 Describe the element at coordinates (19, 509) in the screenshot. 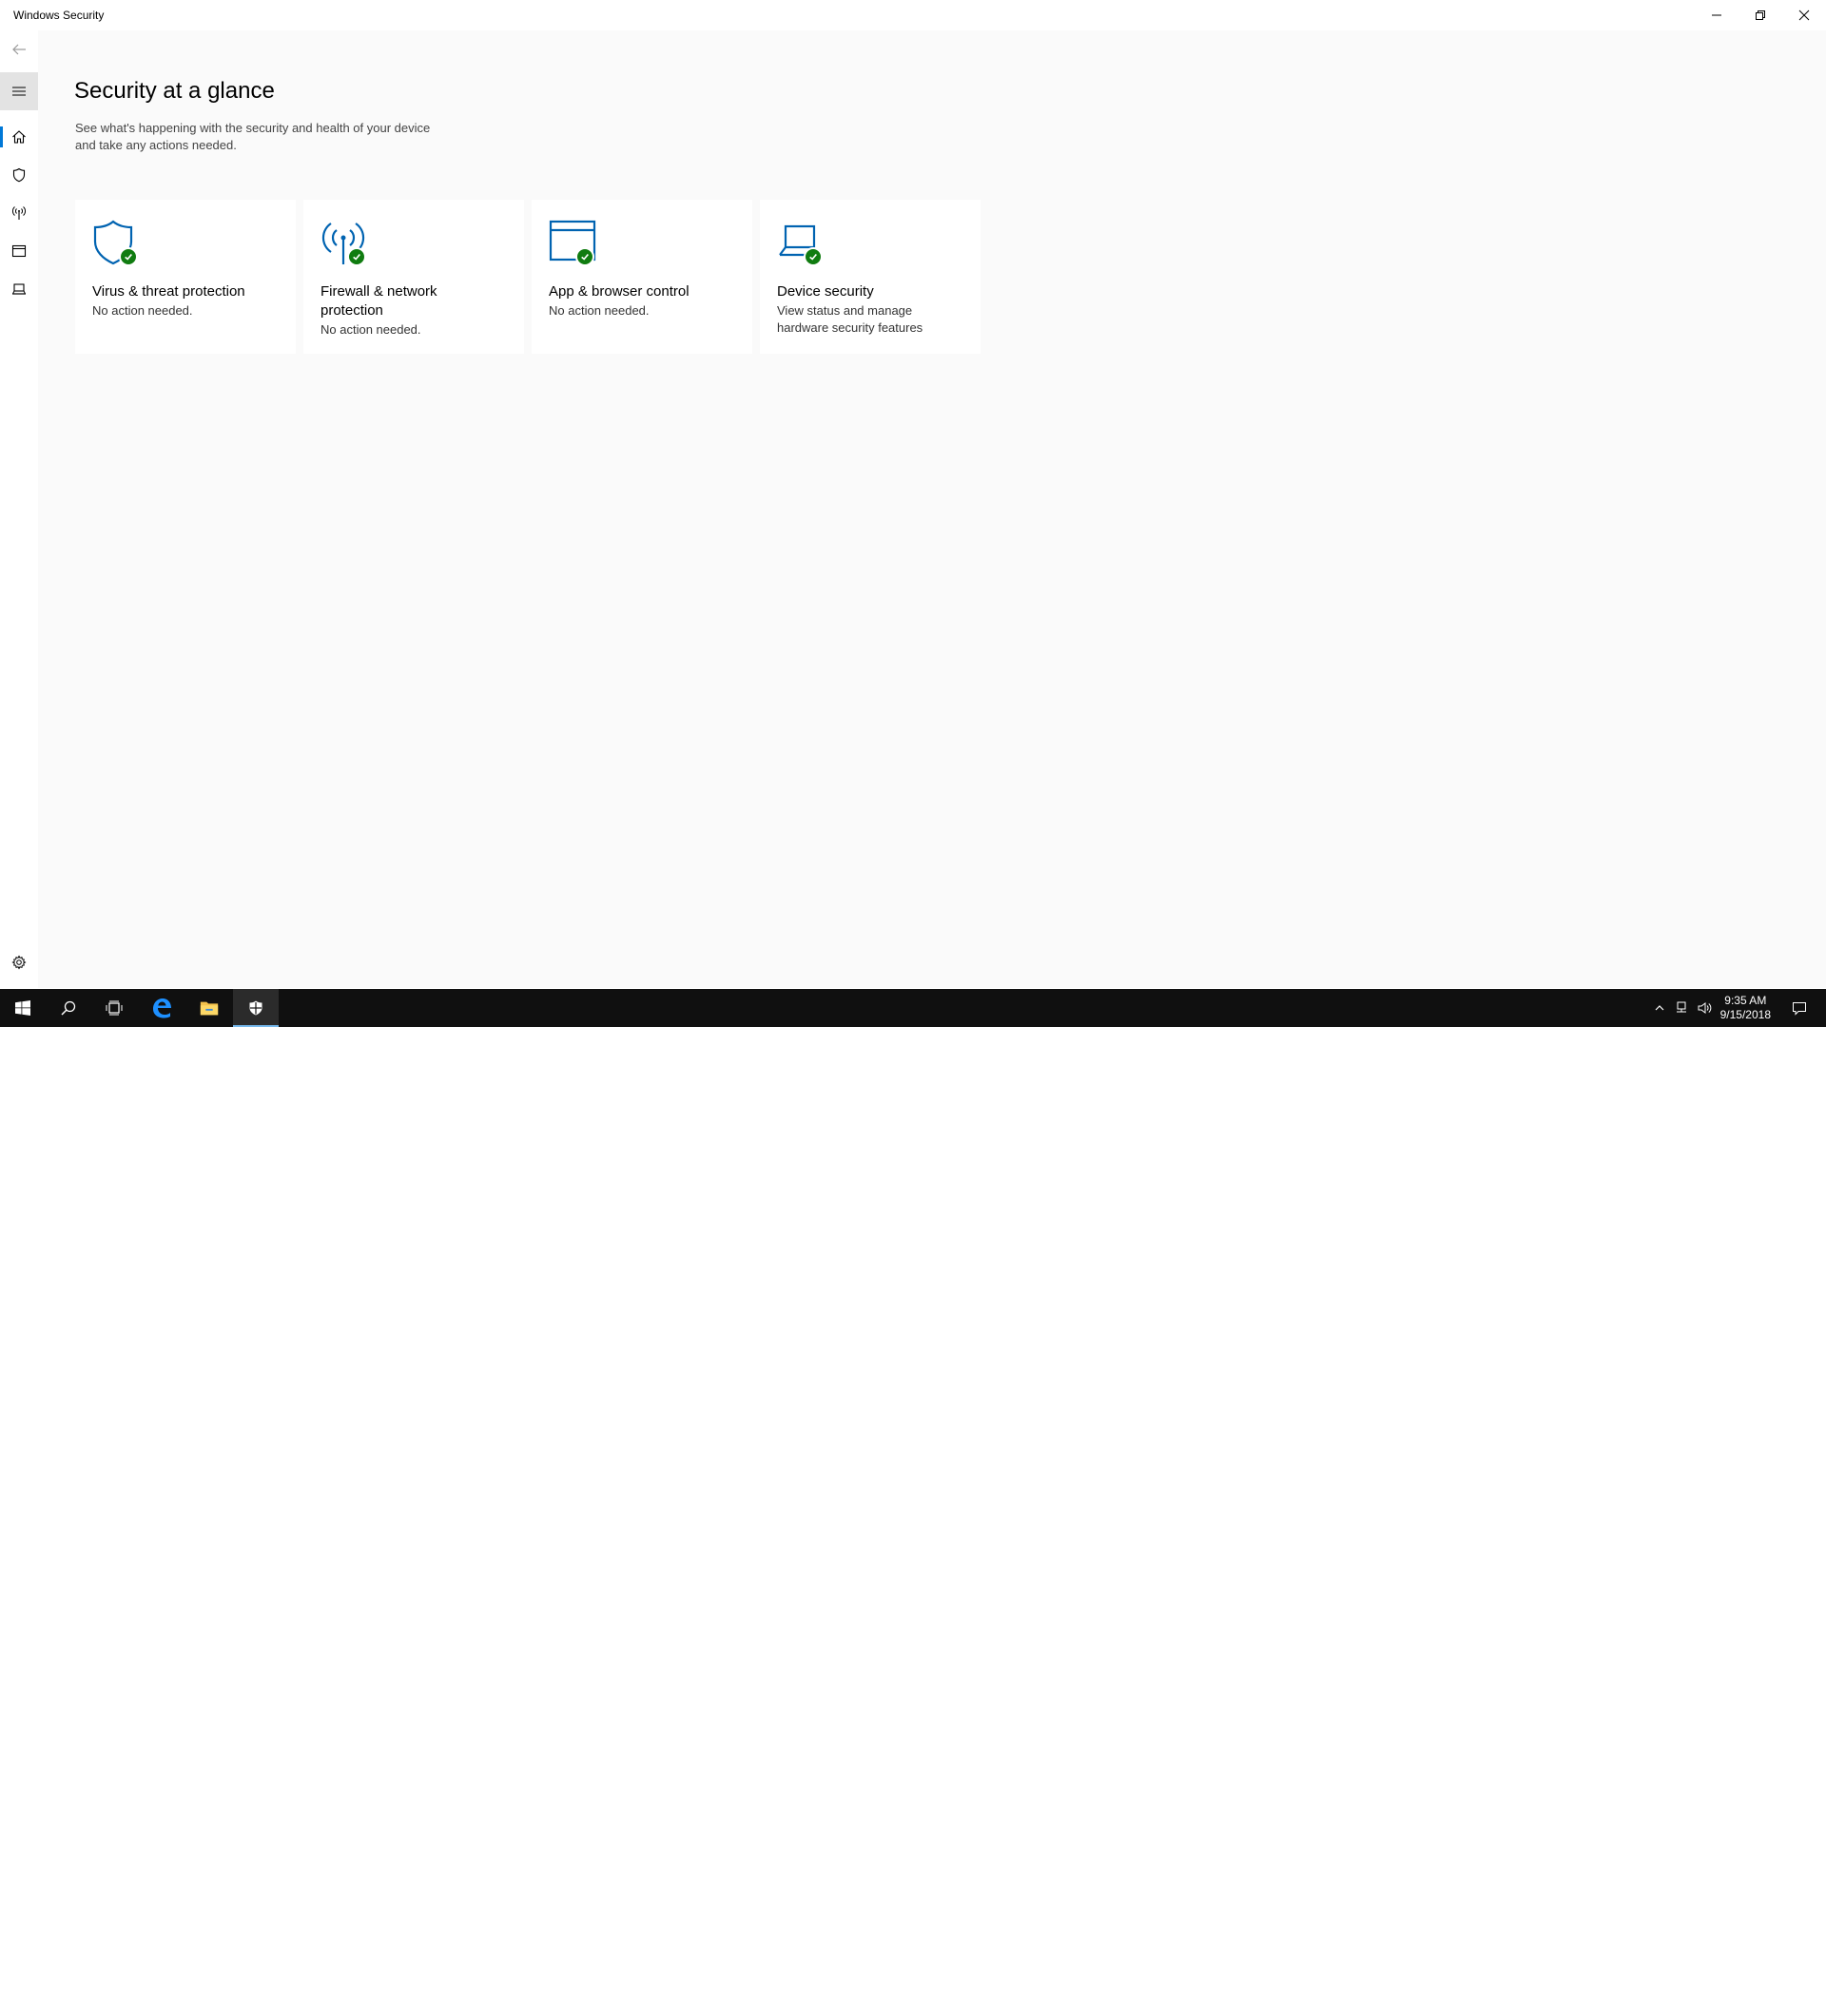

I see `nav-rail` at that location.